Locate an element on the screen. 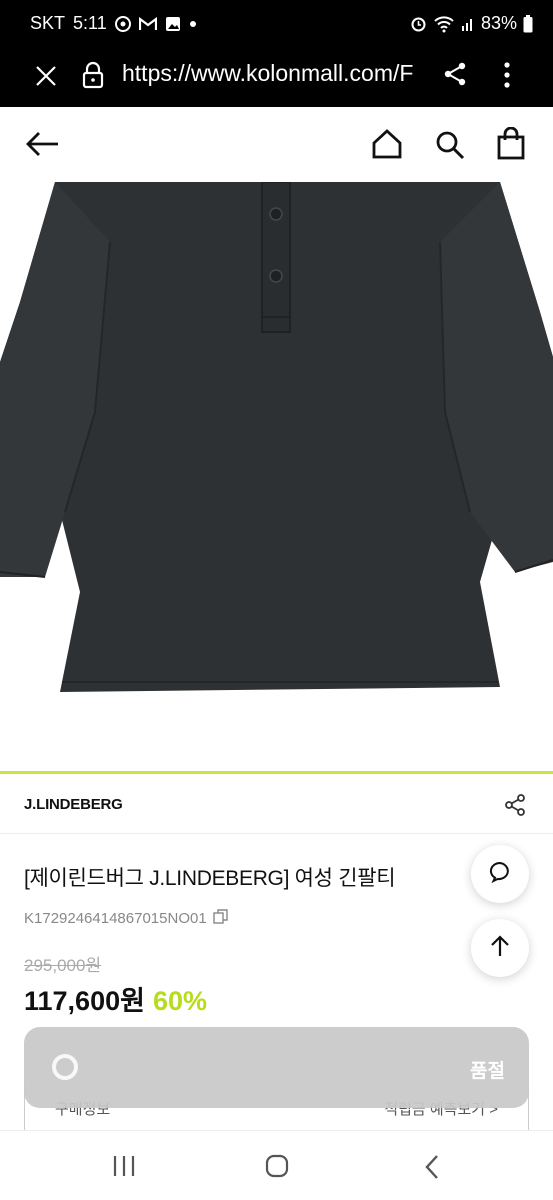 This screenshot has height=1200, width=553. brand-name: J.LINDEBERG is located at coordinates (73, 804).